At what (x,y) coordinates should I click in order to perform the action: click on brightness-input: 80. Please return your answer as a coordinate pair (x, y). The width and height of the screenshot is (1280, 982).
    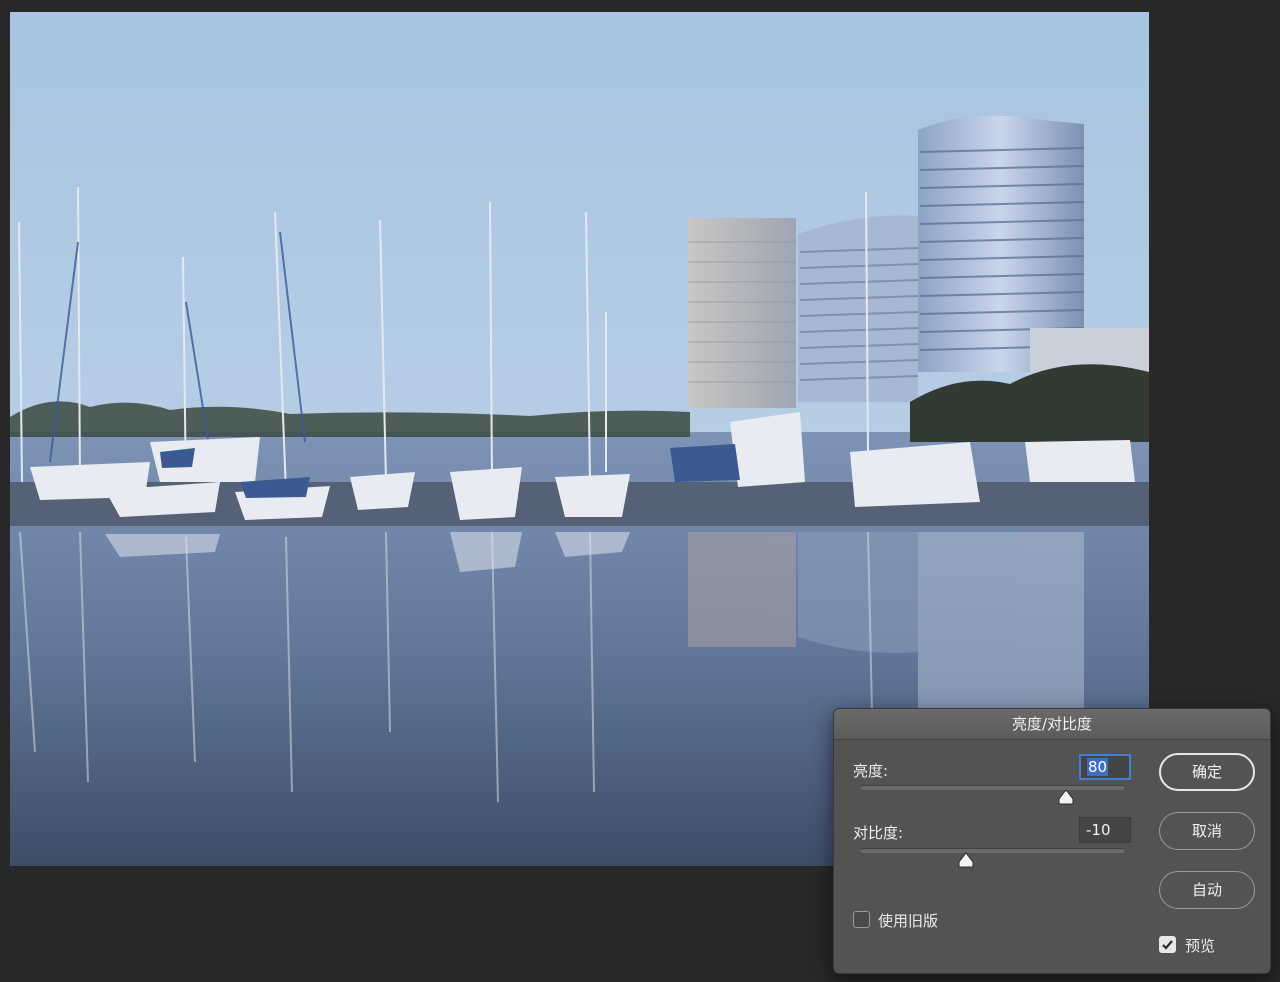
    Looking at the image, I should click on (1105, 767).